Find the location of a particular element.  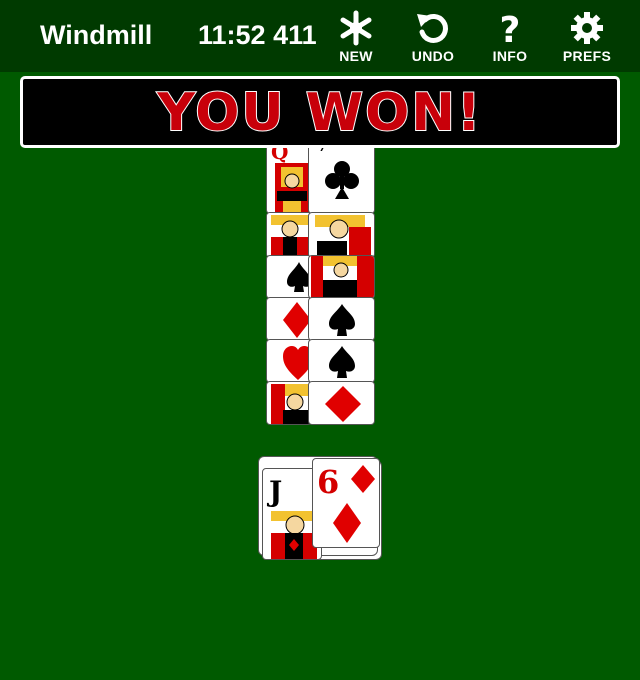

card-seven-clubs: 7 is located at coordinates (341, 177).